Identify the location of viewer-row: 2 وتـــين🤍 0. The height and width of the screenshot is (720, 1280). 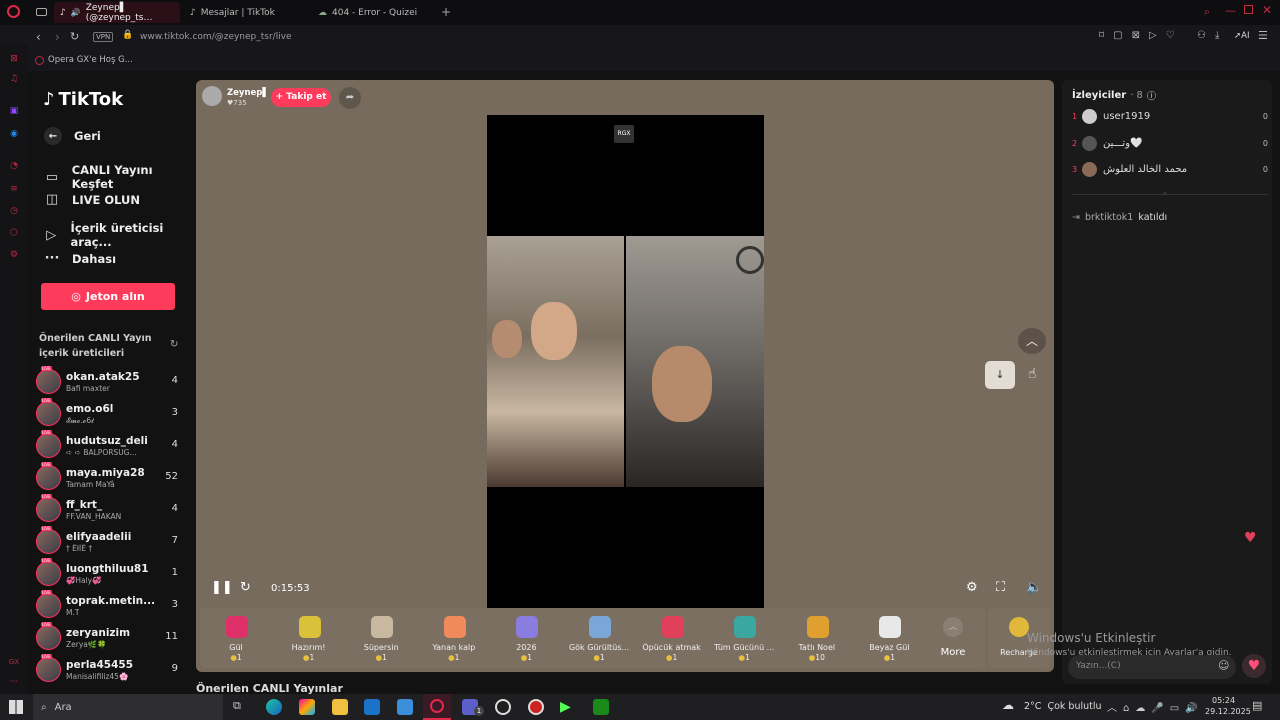
(1170, 145).